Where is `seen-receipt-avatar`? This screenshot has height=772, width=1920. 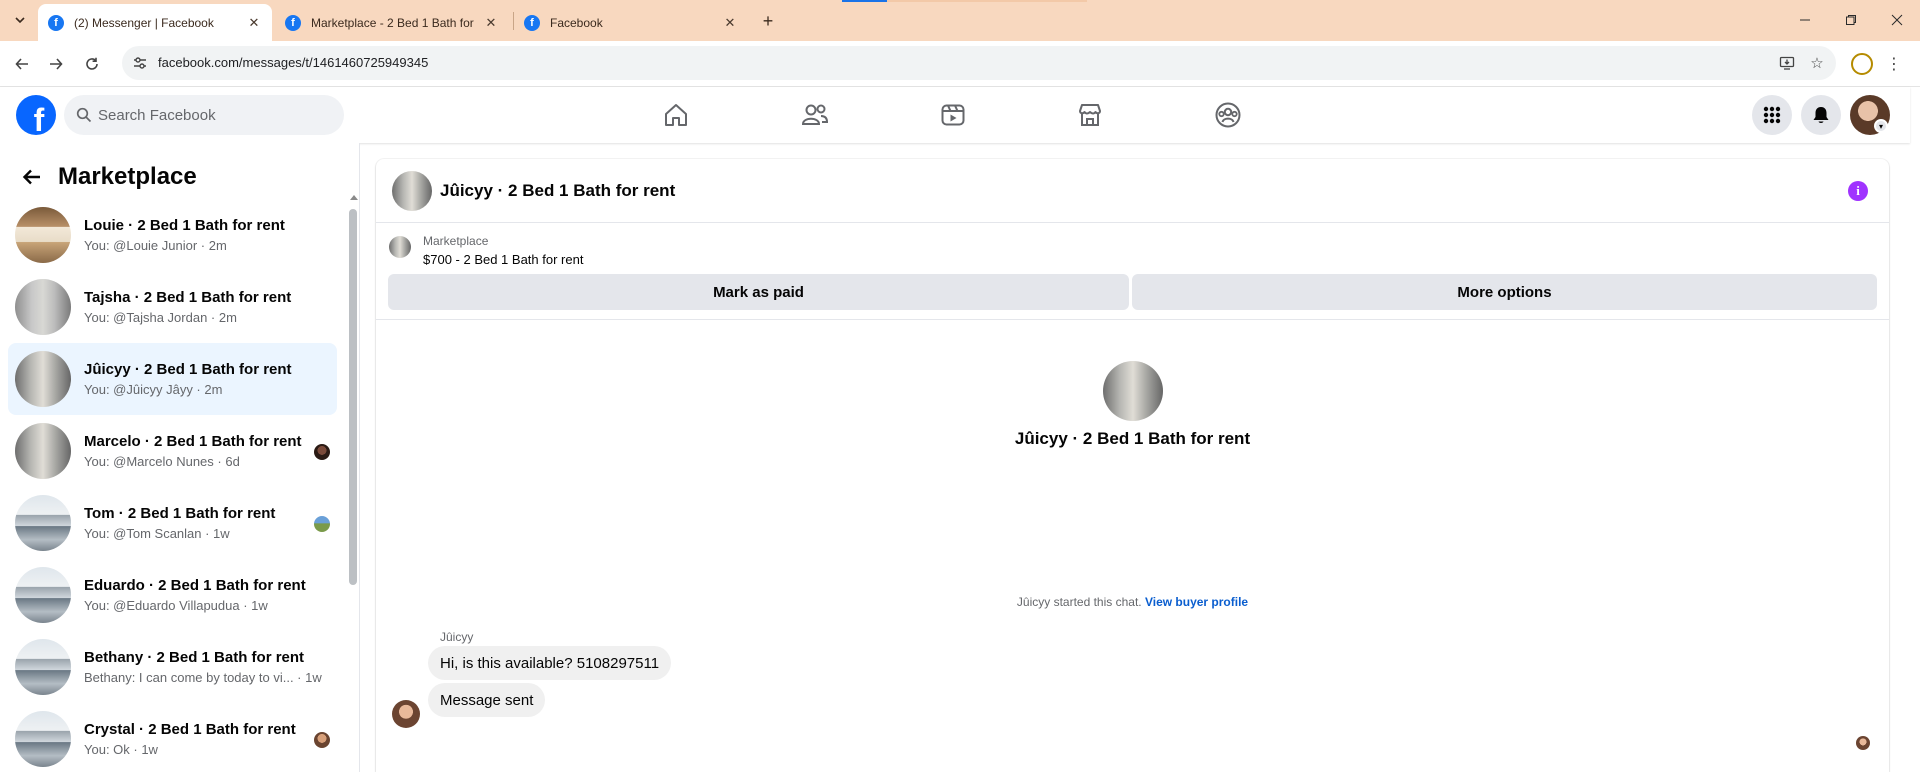
seen-receipt-avatar is located at coordinates (1863, 743).